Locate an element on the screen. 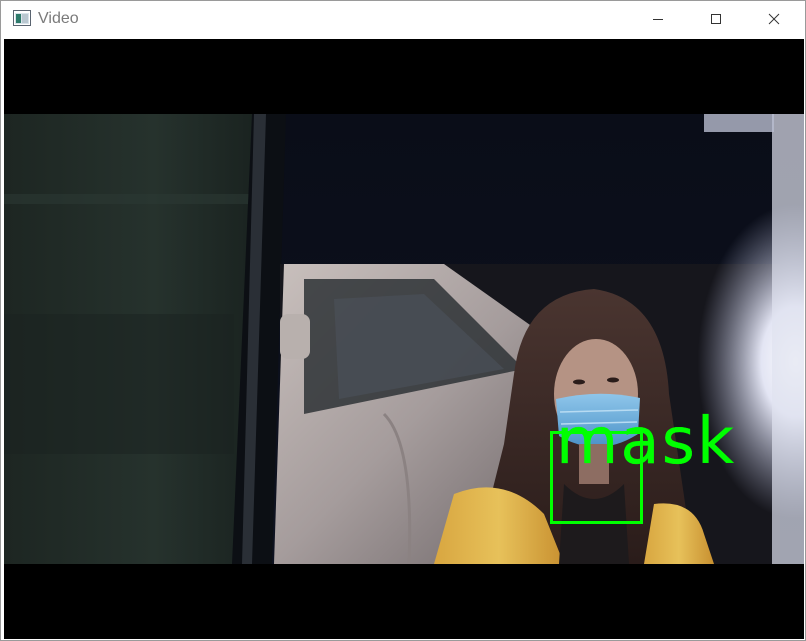 This screenshot has height=641, width=806. minimize-button is located at coordinates (658, 19).